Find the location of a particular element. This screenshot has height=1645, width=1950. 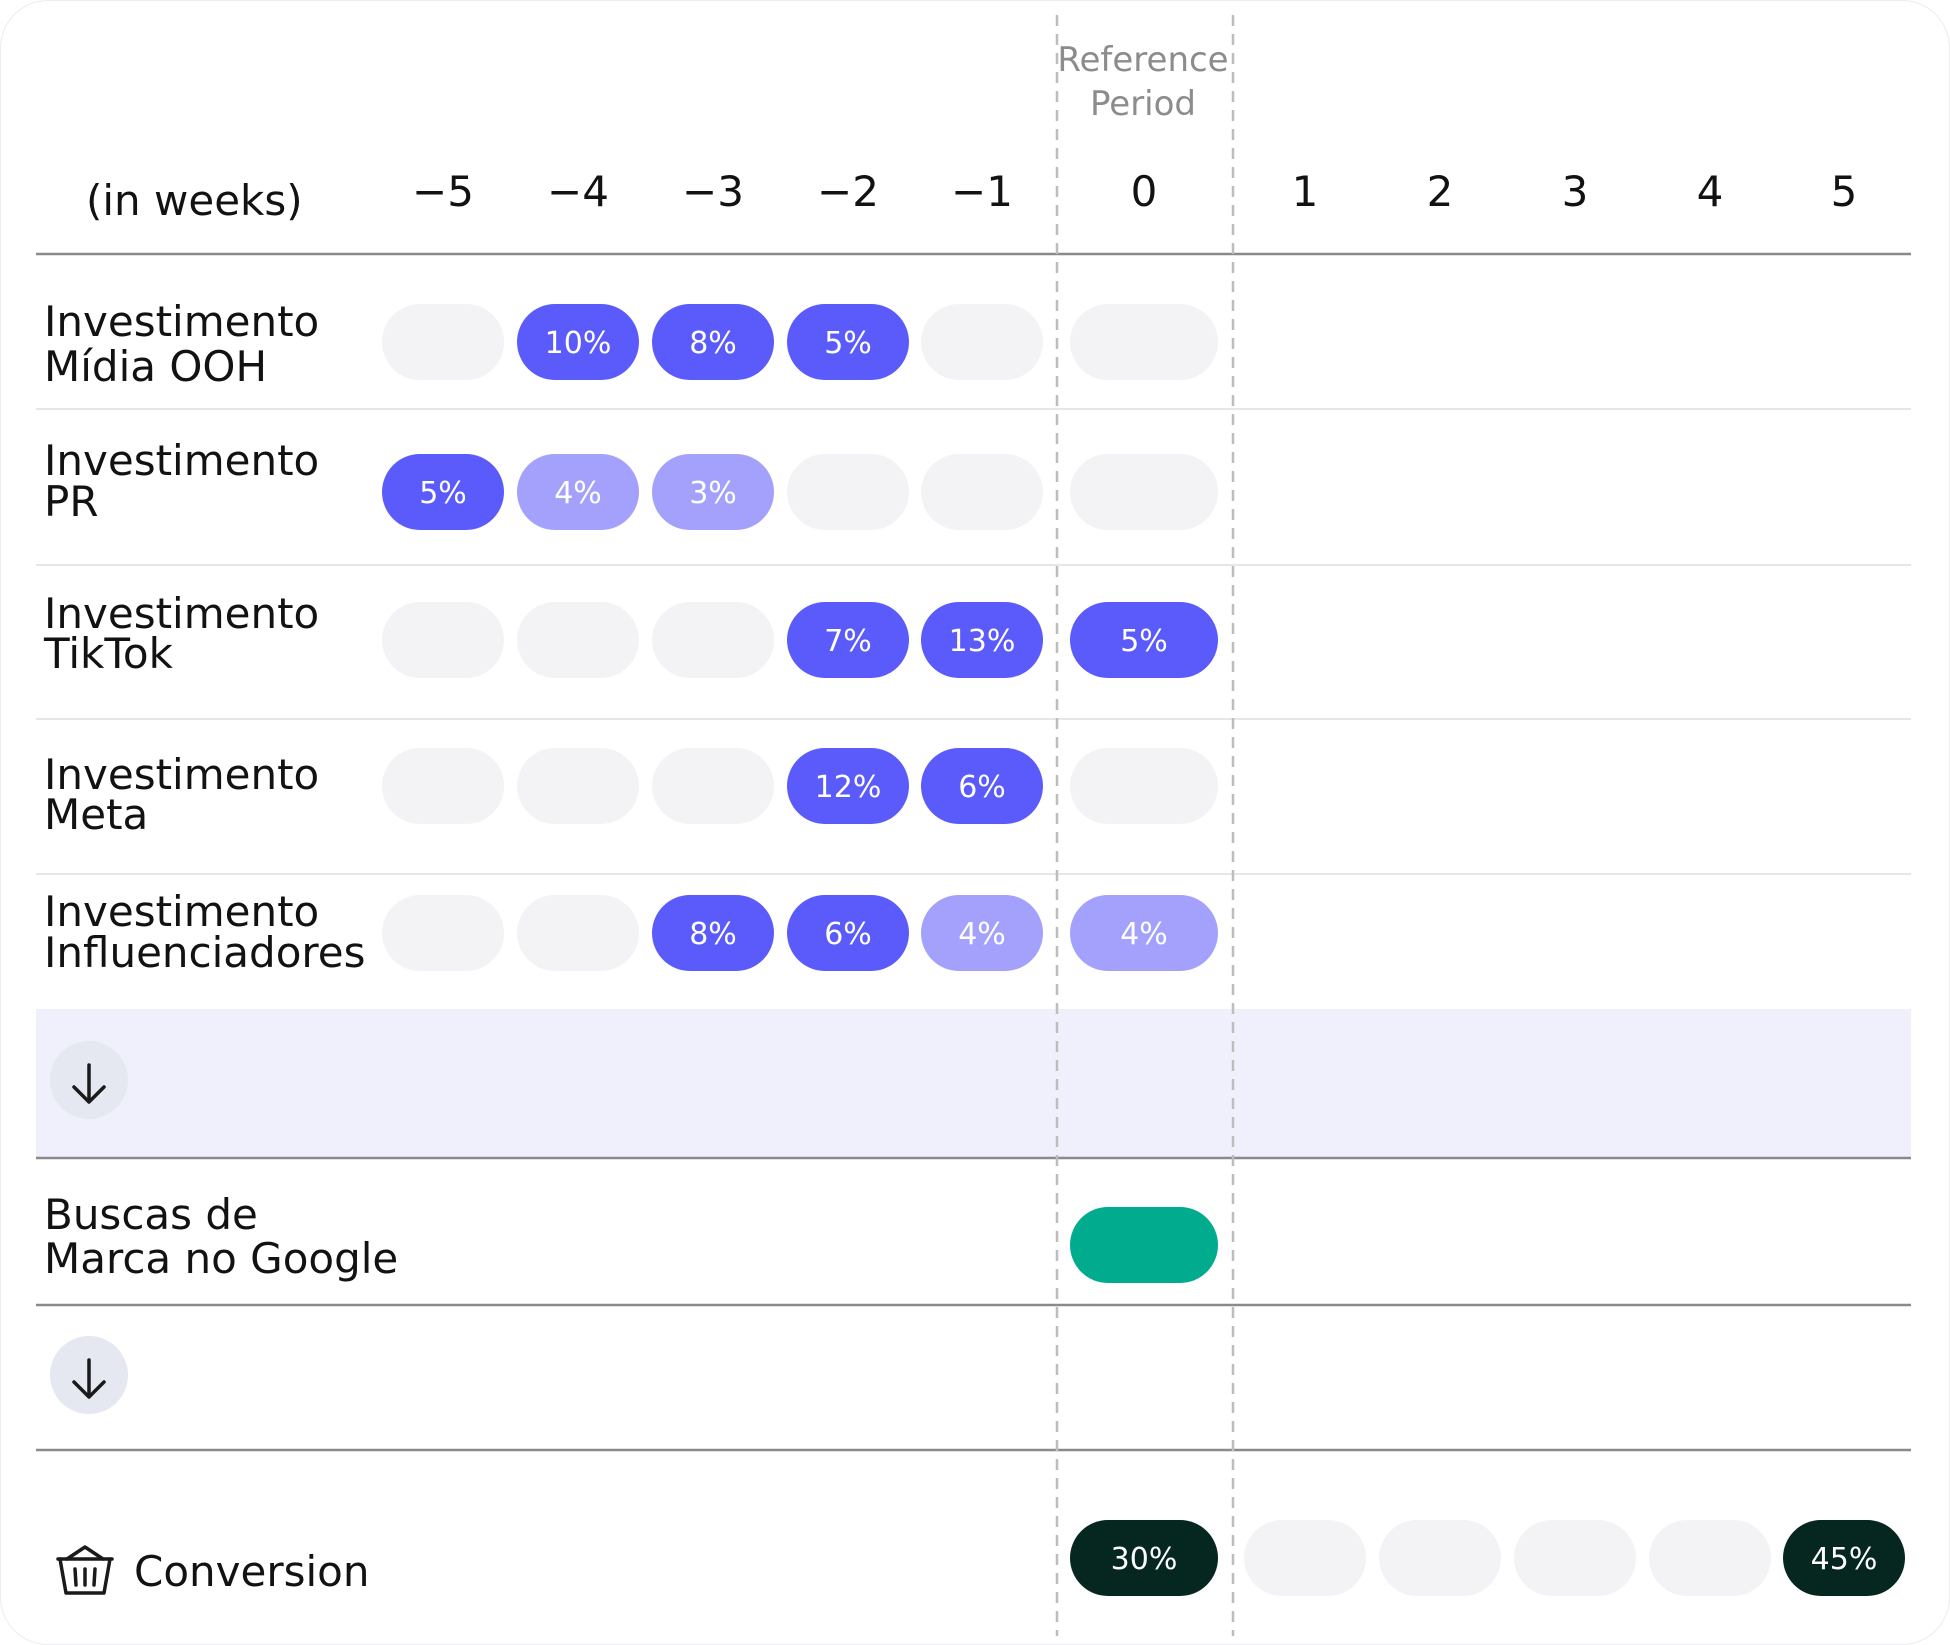

outcome-value-label: 30% is located at coordinates (1144, 1559).